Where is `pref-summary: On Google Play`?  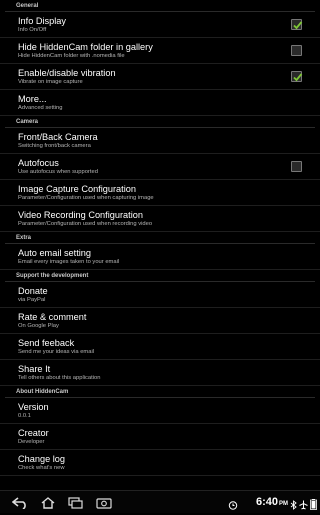
pref-summary: On Google Play is located at coordinates (38, 326).